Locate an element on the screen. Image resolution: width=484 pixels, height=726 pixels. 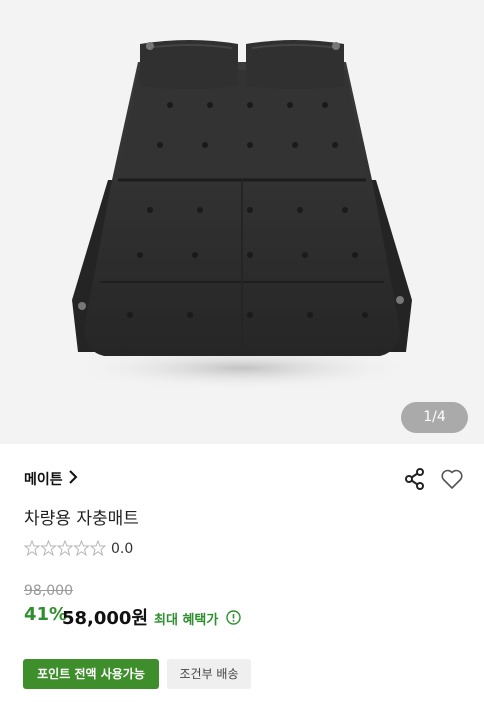
max-benefit-link: 최대 혜택가 is located at coordinates (186, 618).